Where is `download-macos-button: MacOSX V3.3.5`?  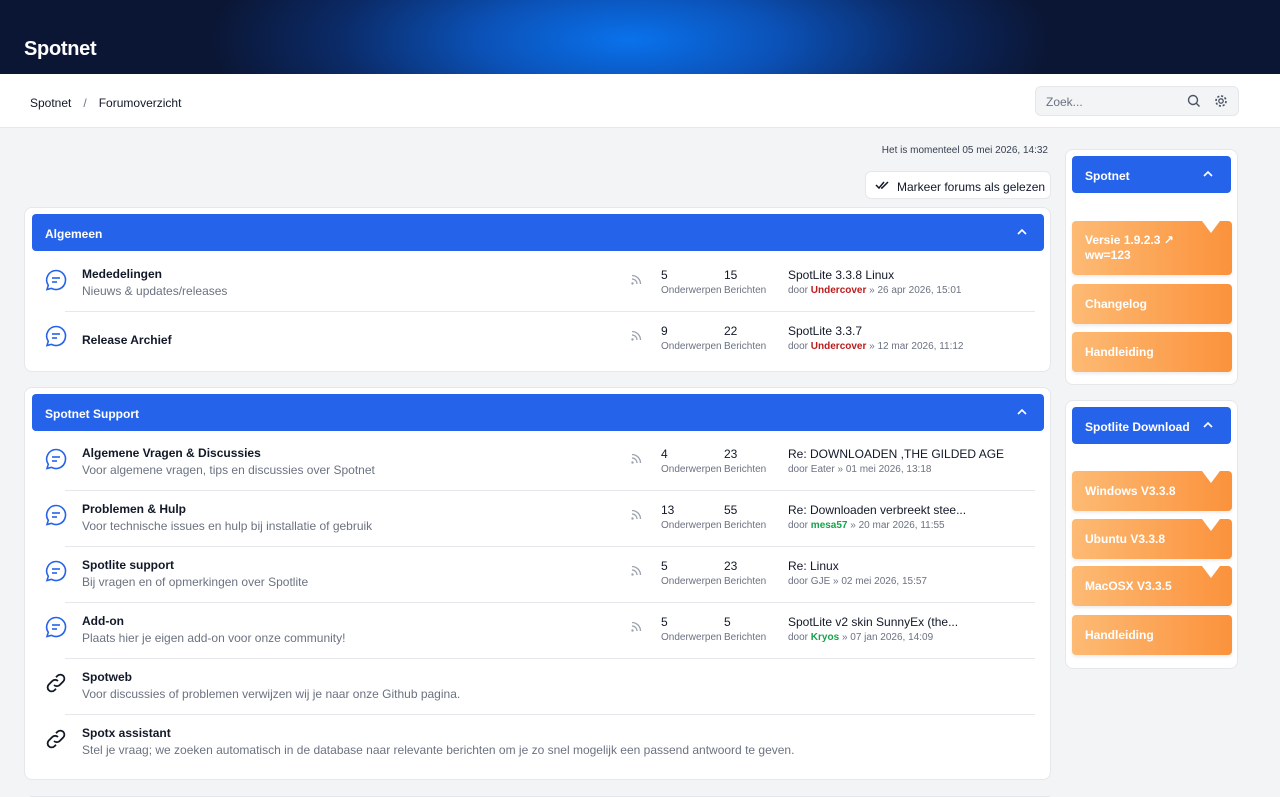 download-macos-button: MacOSX V3.3.5 is located at coordinates (1152, 586).